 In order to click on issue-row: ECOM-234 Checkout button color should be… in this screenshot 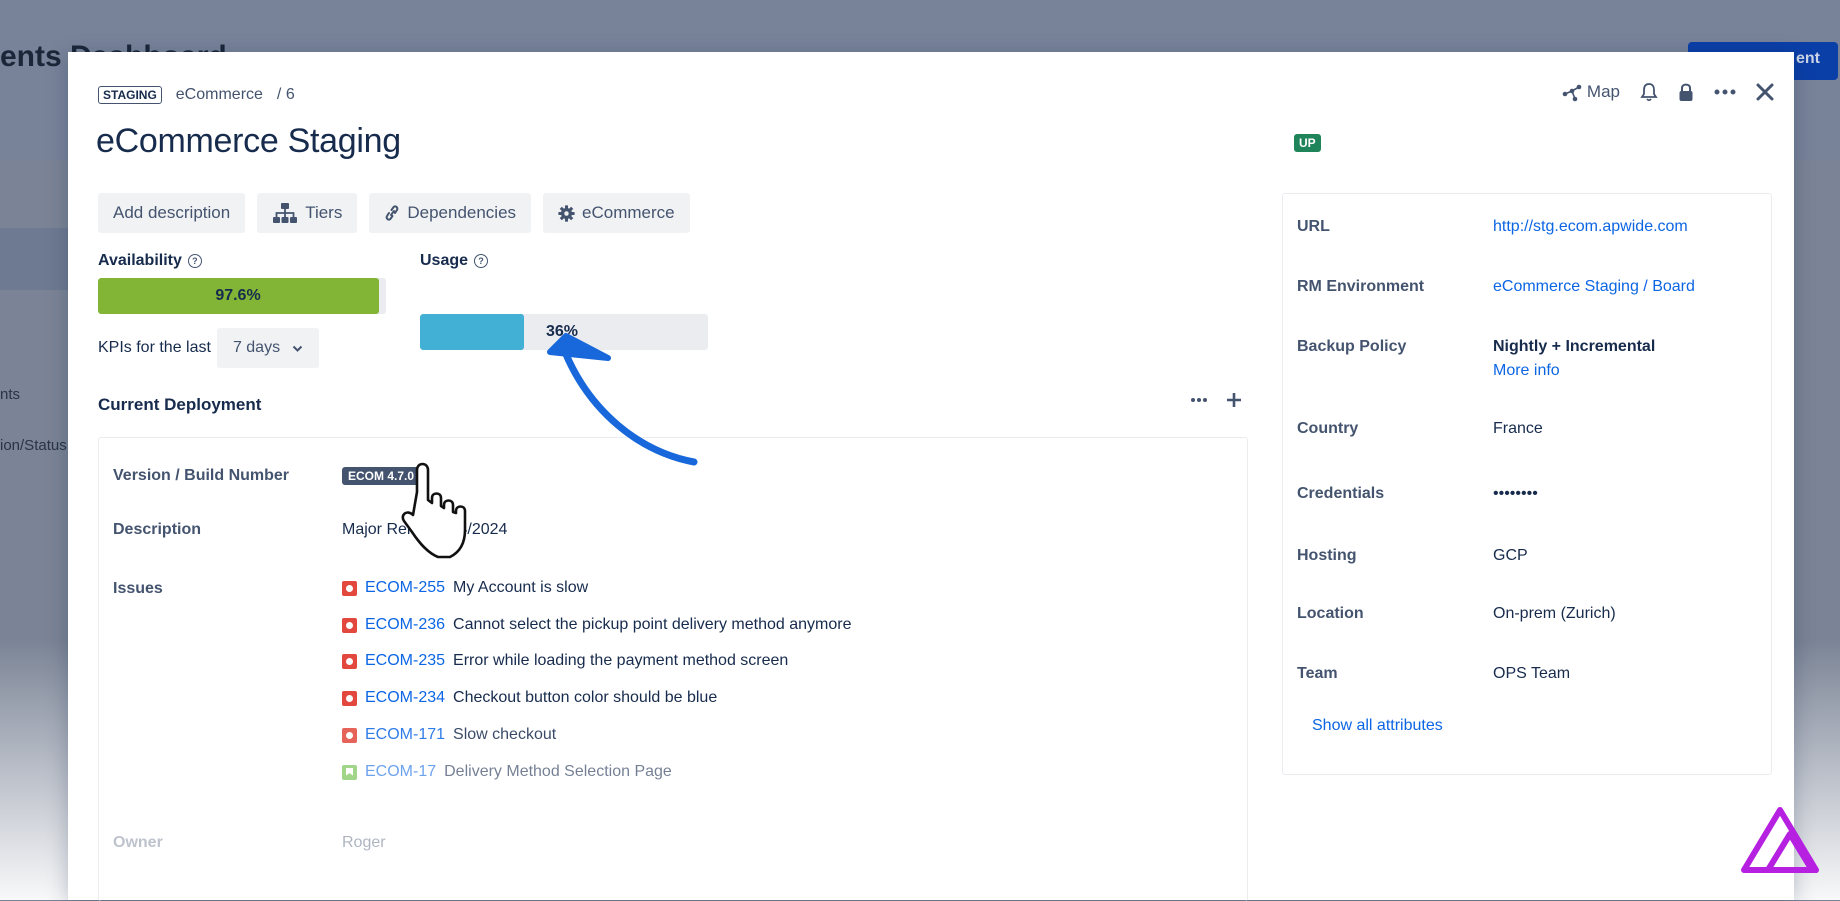, I will do `click(529, 698)`.